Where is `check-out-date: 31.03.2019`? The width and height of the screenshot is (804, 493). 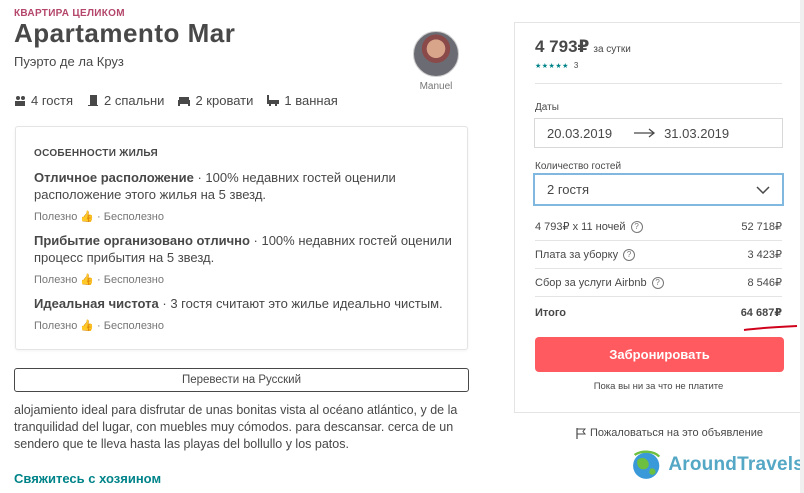 check-out-date: 31.03.2019 is located at coordinates (696, 133).